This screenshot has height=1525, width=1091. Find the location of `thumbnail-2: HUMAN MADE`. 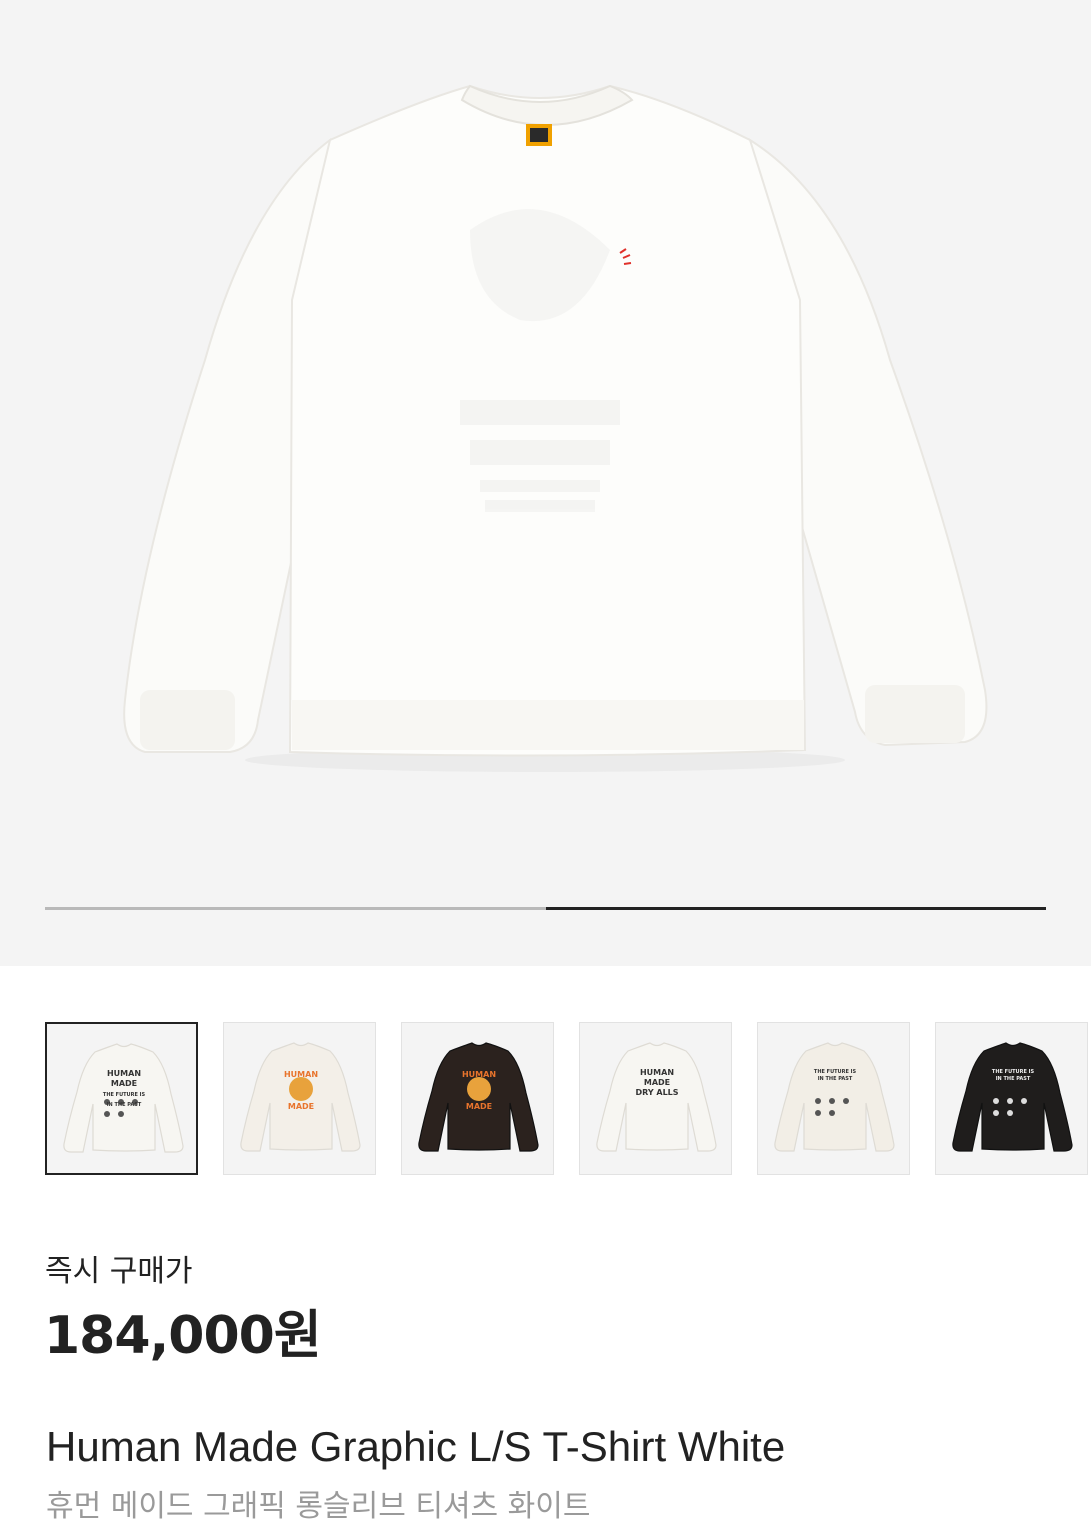

thumbnail-2: HUMAN MADE is located at coordinates (299, 1098).